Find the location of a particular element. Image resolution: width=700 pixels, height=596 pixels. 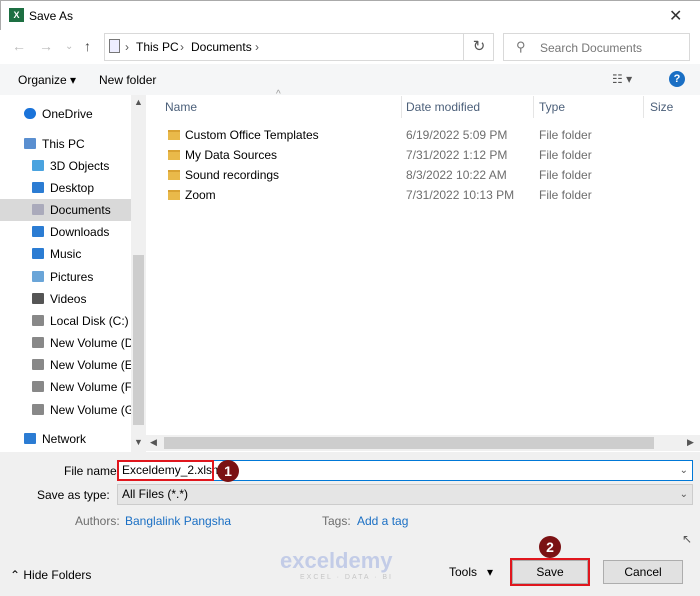

column-type: Type is located at coordinates (552, 107).